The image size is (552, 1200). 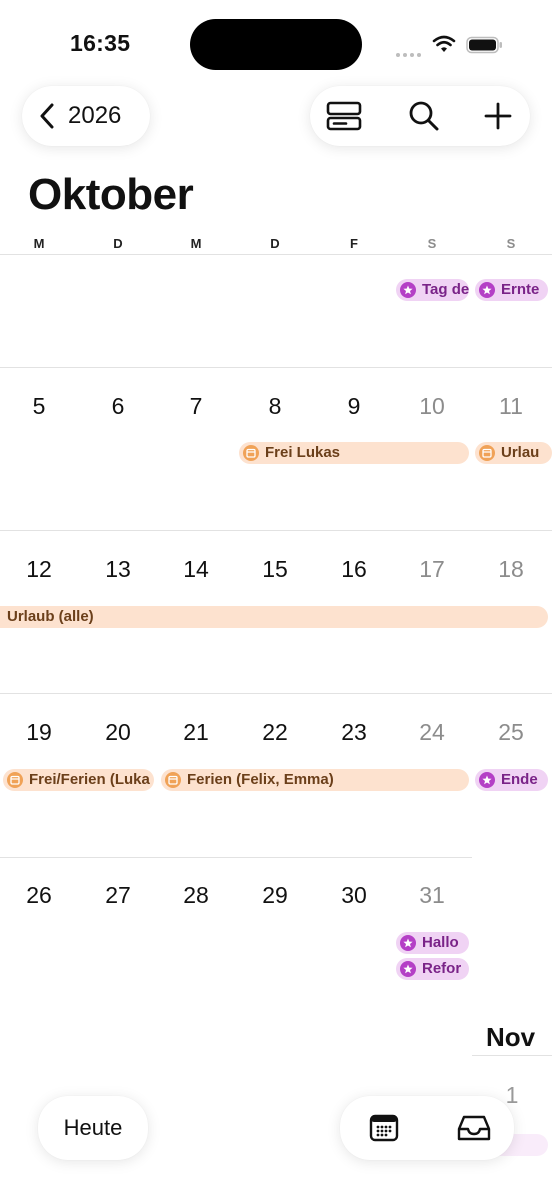 What do you see at coordinates (410, 50) in the screenshot?
I see `cellular-signal-icon` at bounding box center [410, 50].